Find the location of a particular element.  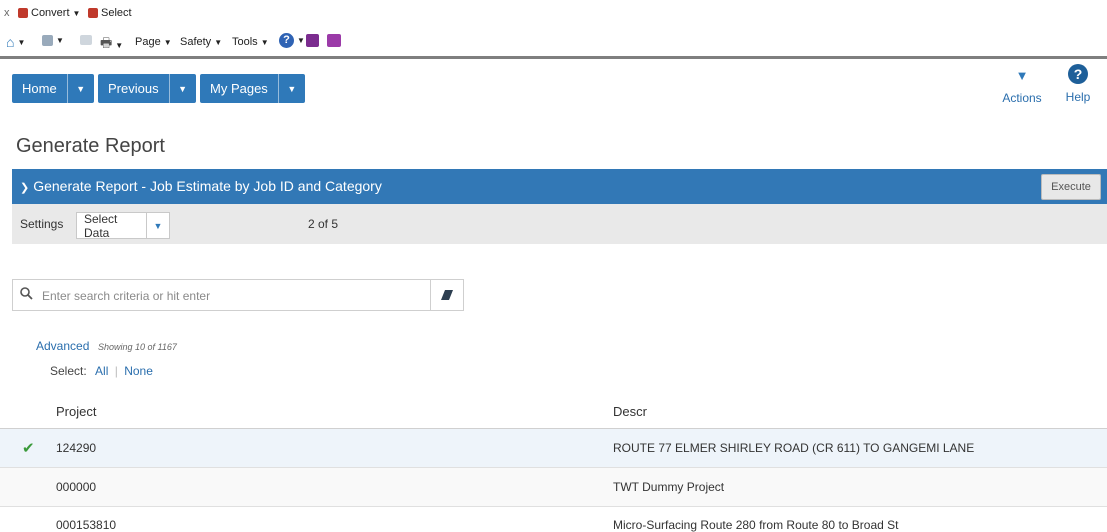

help-label: Help is located at coordinates (1078, 97).